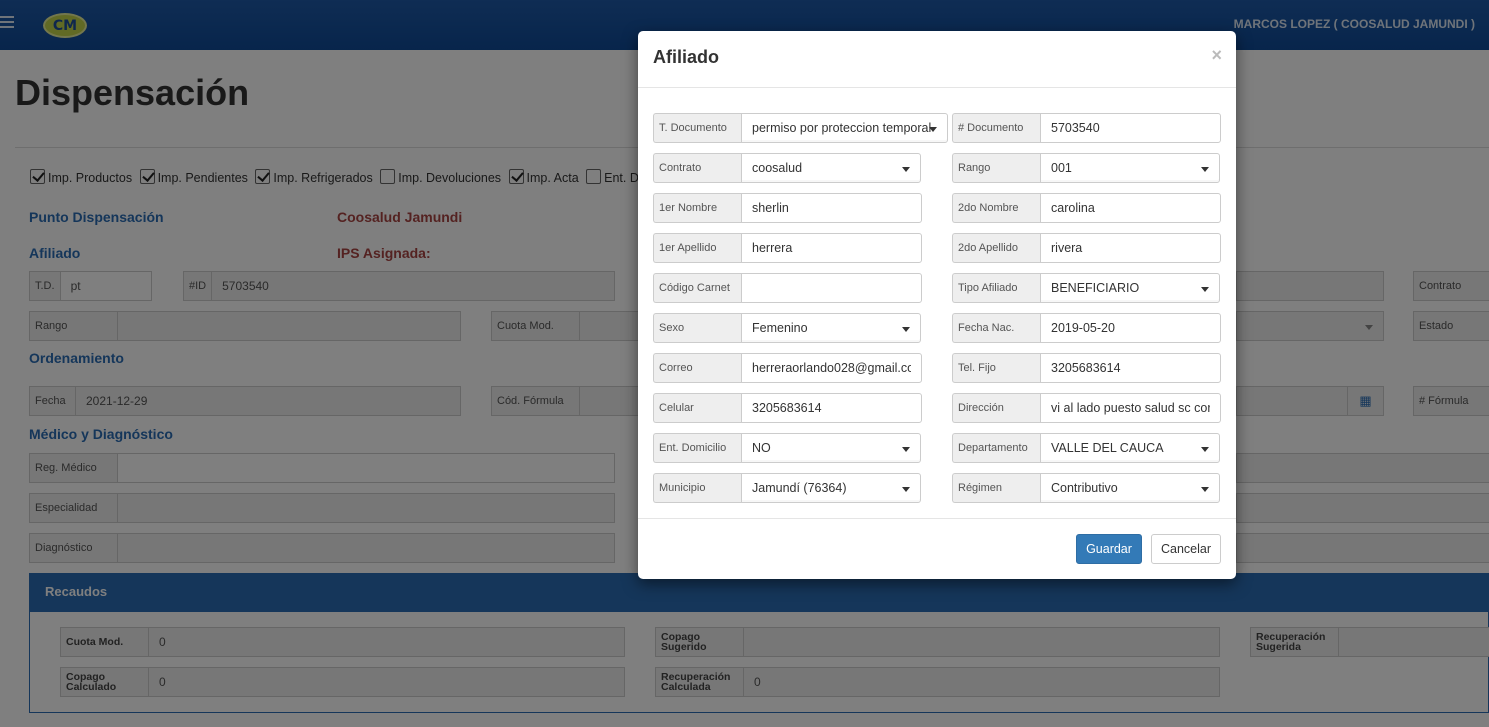 This screenshot has height=727, width=1489. What do you see at coordinates (697, 368) in the screenshot?
I see `correo-addon: Correo` at bounding box center [697, 368].